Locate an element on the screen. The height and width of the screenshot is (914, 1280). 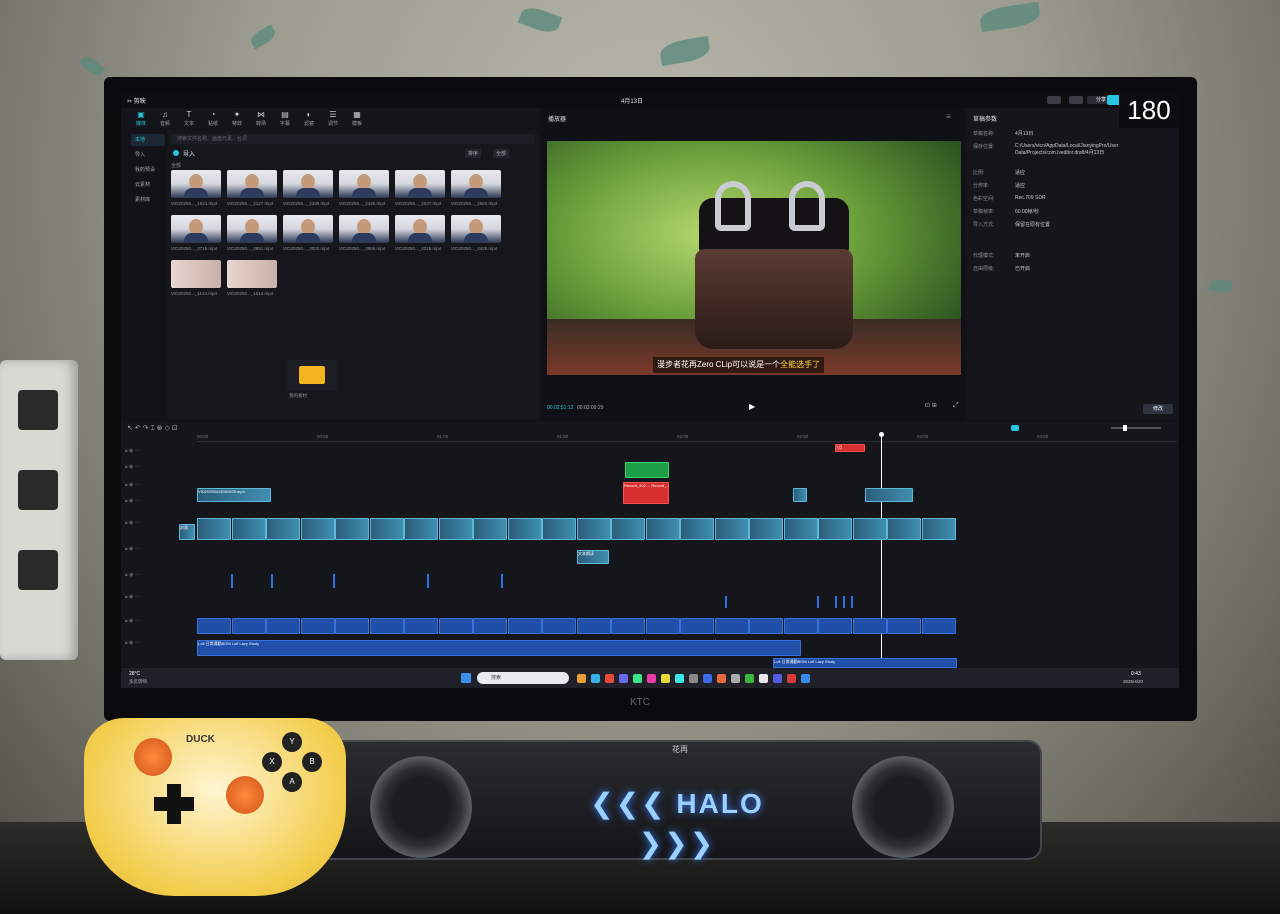
marker-icon: ◇ is located at coordinates (166, 428).